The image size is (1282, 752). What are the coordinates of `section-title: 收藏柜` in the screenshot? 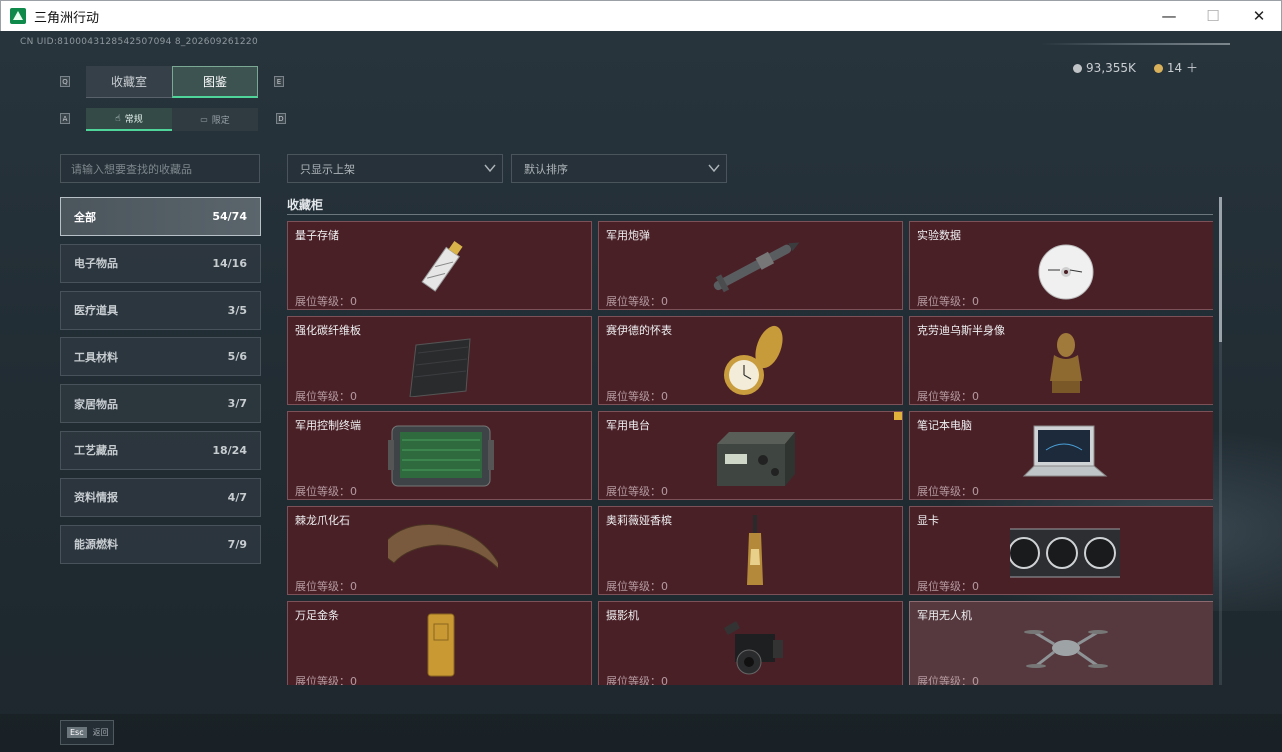 It's located at (305, 205).